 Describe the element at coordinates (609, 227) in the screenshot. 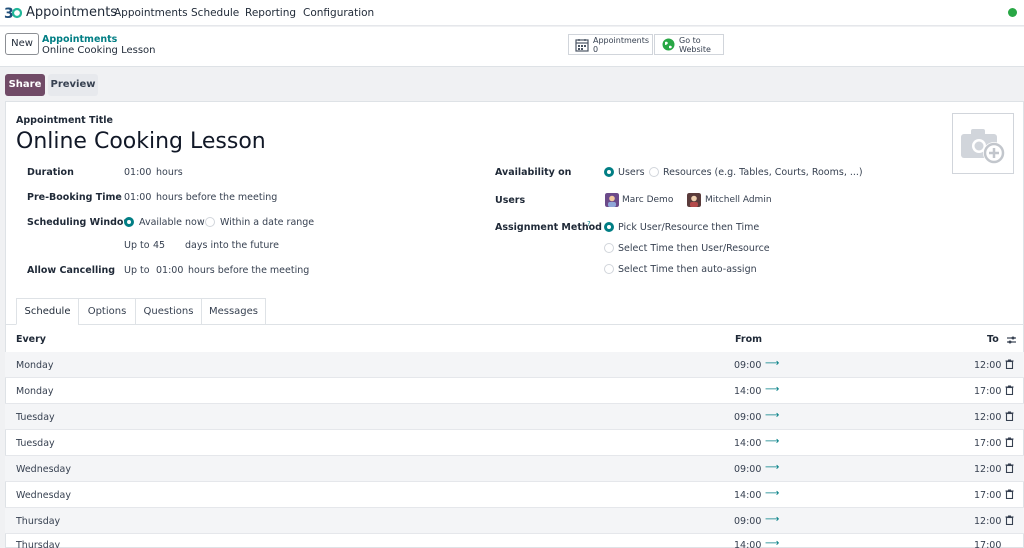

I see `assign-pick-user-radio` at that location.